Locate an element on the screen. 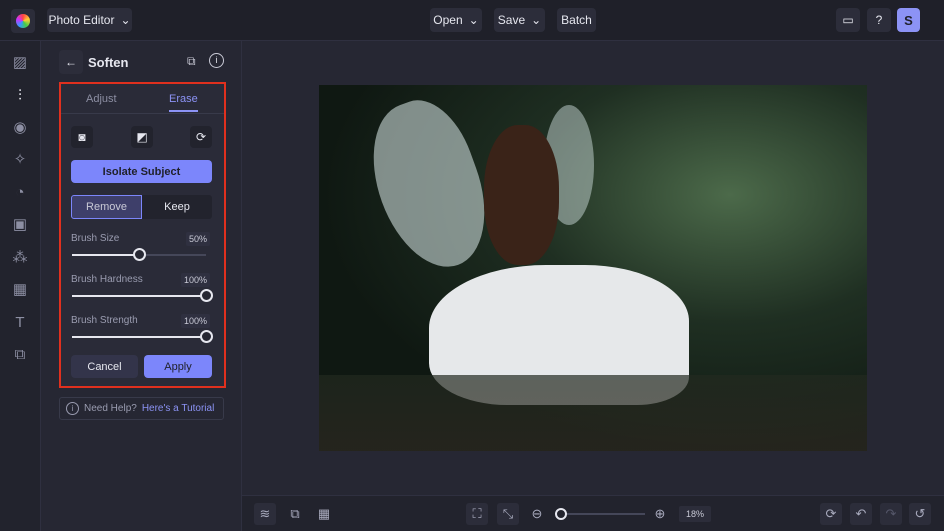  isolate-subject-button: Isolate Subject is located at coordinates (141, 171).